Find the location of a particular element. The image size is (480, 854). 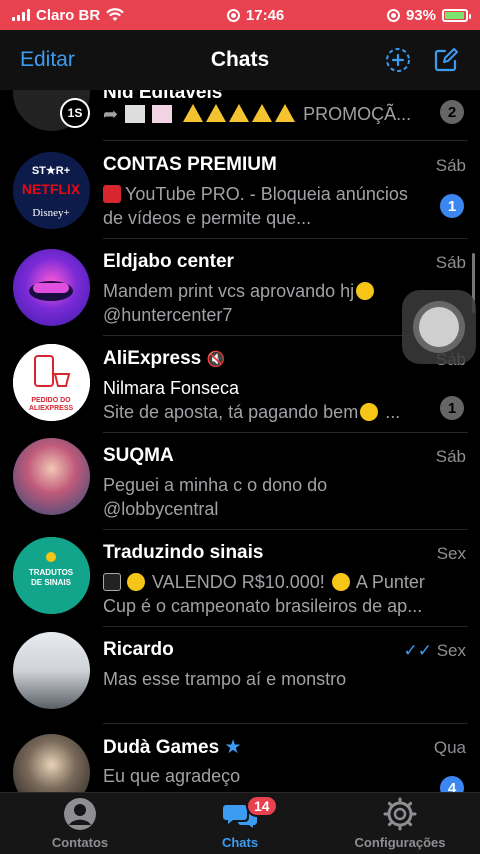

chat-name: CONTAS PREMIUM is located at coordinates (190, 164).